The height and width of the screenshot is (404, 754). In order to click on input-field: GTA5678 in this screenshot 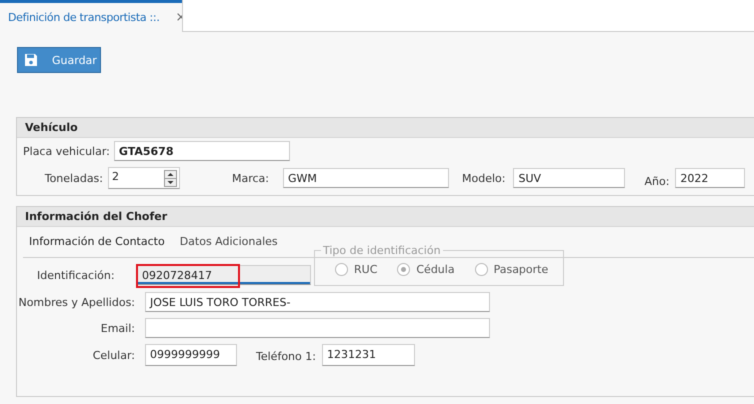, I will do `click(202, 151)`.